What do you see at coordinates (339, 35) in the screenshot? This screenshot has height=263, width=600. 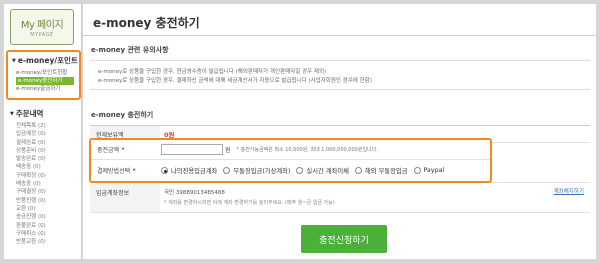 I see `divider` at bounding box center [339, 35].